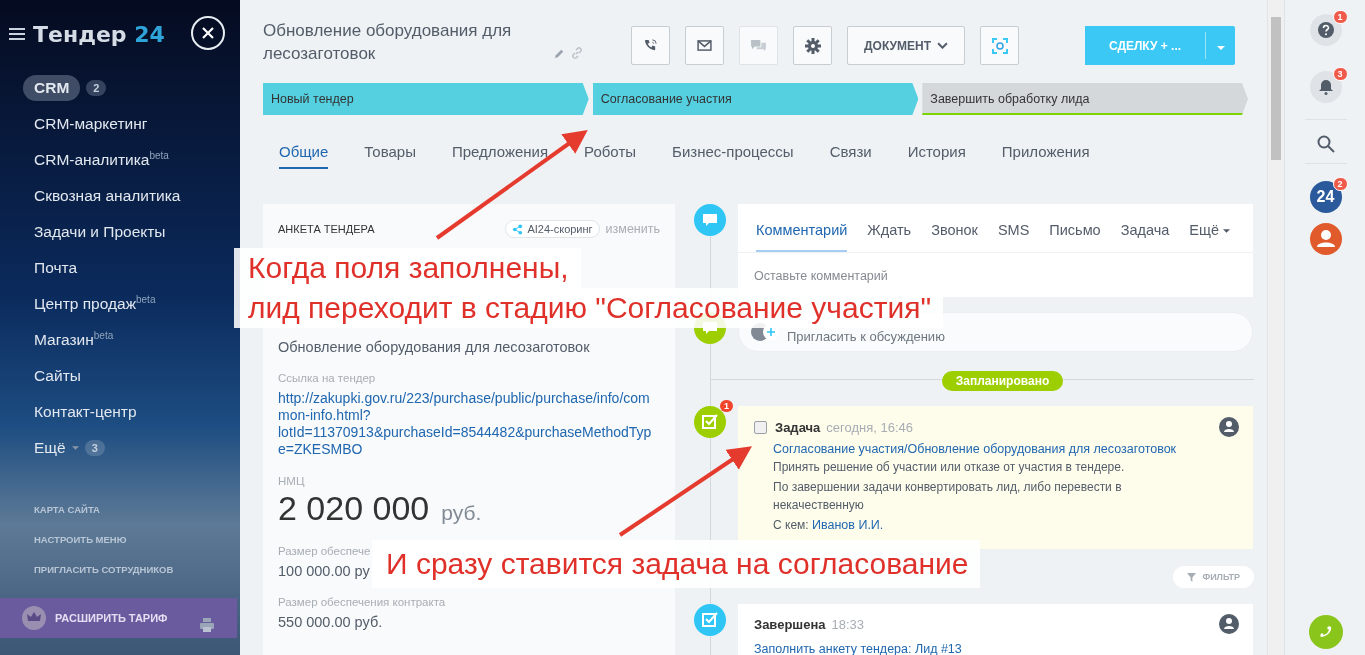 The width and height of the screenshot is (1365, 655). Describe the element at coordinates (85, 412) in the screenshot. I see `sidebar-item: Контакт-центр` at that location.